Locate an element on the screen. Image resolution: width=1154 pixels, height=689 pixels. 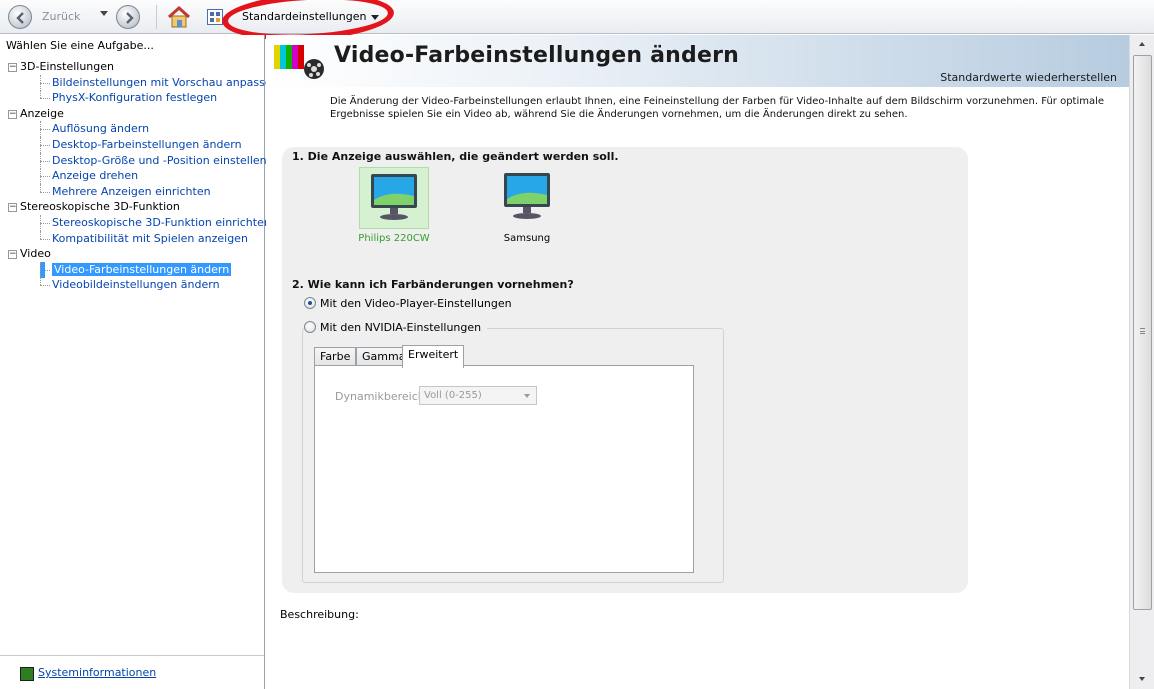
radio-video-player: Mit den Video-Player-Einstellungen is located at coordinates (408, 303).